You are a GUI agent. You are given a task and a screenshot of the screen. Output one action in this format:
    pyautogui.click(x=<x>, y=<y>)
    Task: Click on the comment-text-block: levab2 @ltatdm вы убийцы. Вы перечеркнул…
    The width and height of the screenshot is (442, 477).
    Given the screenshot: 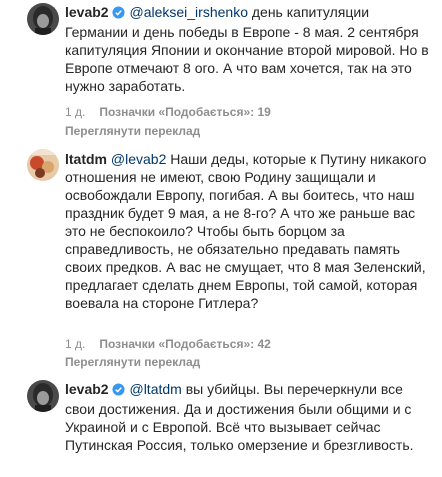 What is the action you would take?
    pyautogui.click(x=250, y=417)
    